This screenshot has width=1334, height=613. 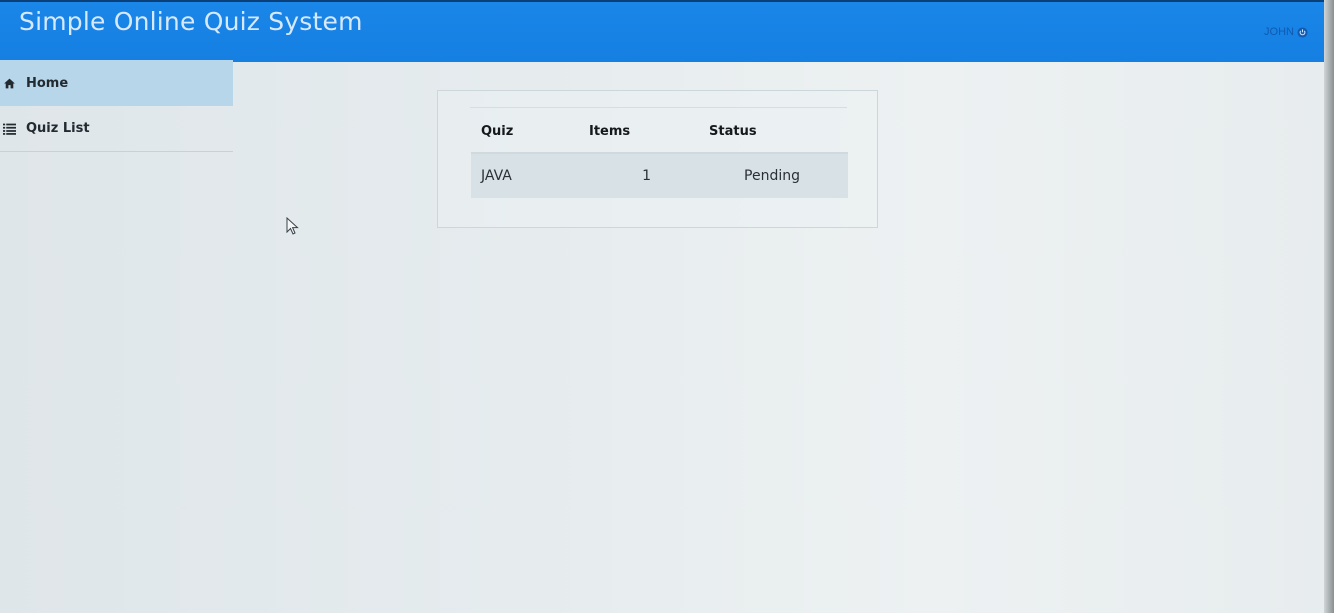 What do you see at coordinates (9, 83) in the screenshot?
I see `home-icon` at bounding box center [9, 83].